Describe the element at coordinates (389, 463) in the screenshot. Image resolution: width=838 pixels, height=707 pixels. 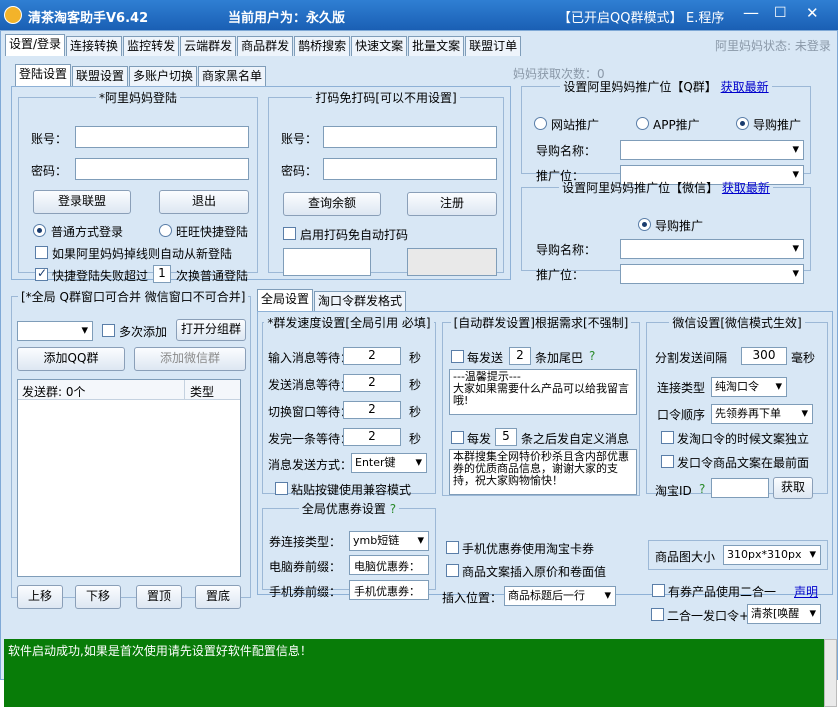
I see `send-mode-select: Enter键` at that location.